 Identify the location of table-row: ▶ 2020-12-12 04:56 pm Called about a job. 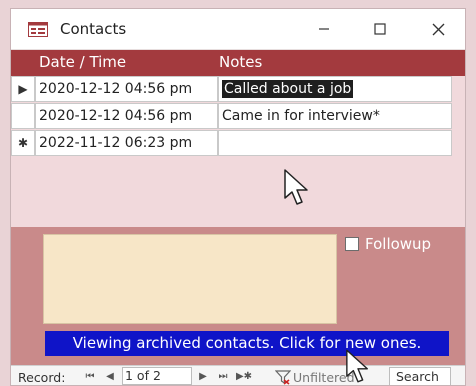
(231, 89).